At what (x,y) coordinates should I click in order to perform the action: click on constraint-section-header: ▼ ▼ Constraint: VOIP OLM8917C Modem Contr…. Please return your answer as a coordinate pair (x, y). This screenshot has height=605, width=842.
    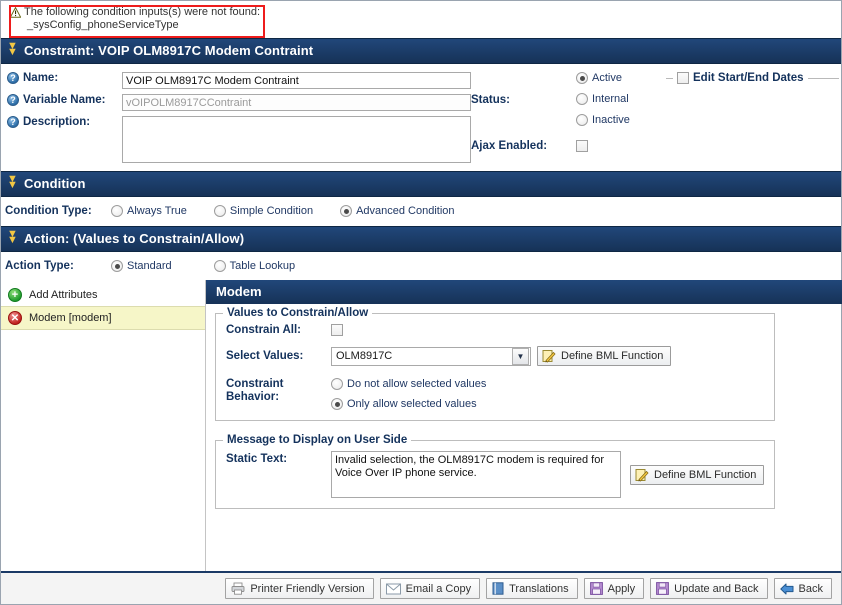
    Looking at the image, I should click on (421, 51).